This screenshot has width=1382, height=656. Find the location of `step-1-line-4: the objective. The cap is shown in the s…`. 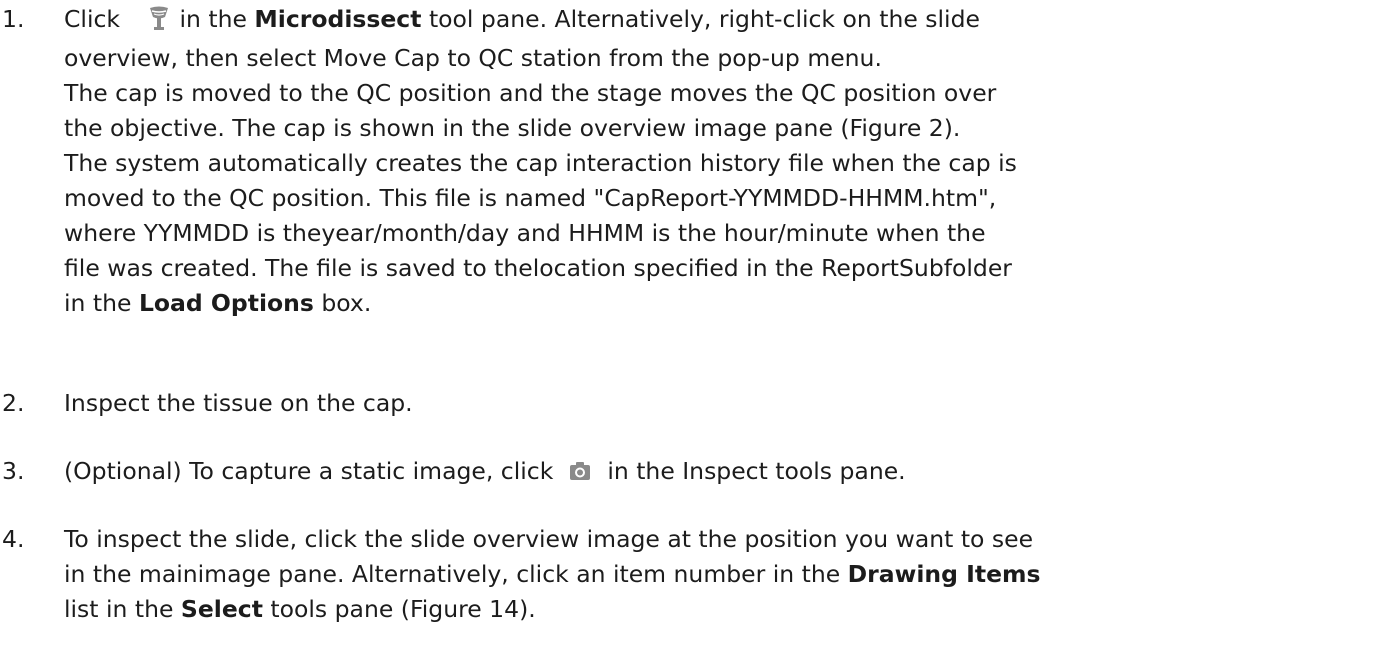

step-1-line-4: the objective. The cap is shown in the s… is located at coordinates (512, 128).